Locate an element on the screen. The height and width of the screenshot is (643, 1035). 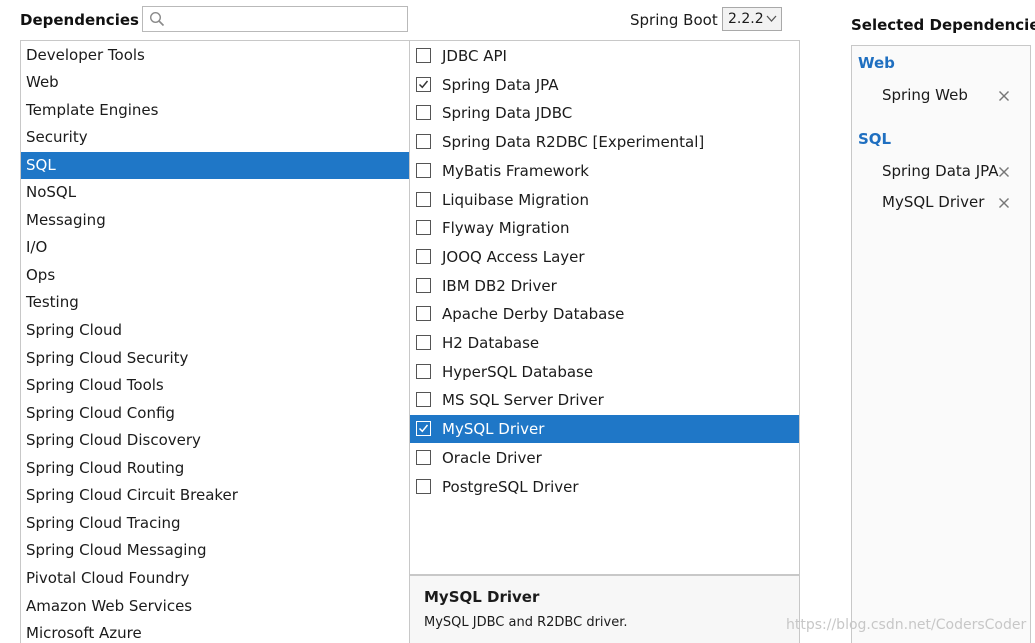
category-item: Spring Cloud Tracing is located at coordinates (215, 523).